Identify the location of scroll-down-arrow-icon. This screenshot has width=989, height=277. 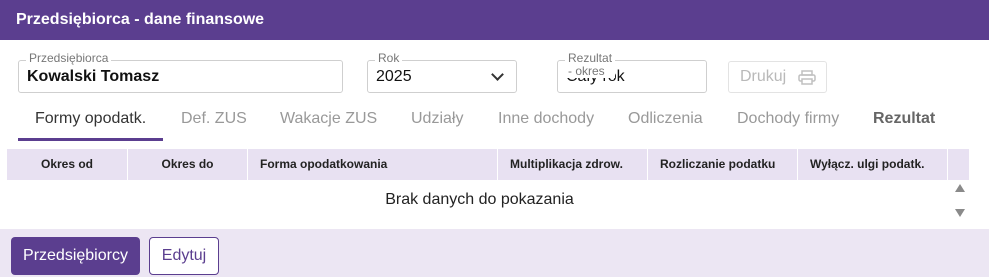
(960, 213).